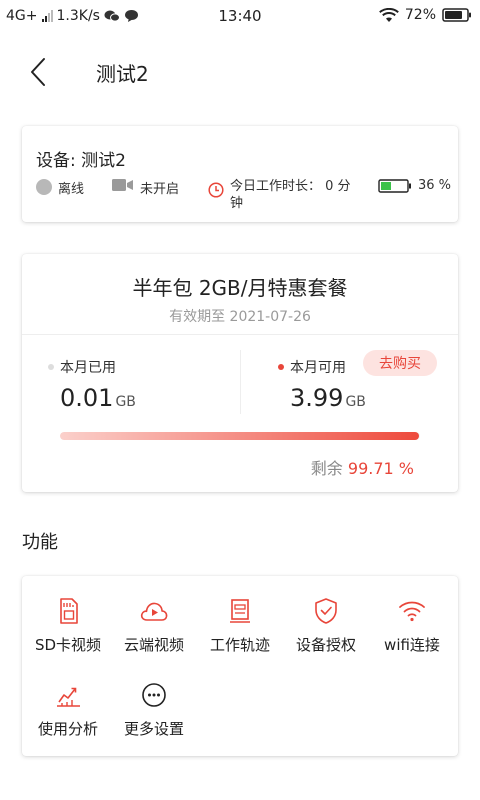 The image size is (480, 800). I want to click on available-dot-icon, so click(281, 367).